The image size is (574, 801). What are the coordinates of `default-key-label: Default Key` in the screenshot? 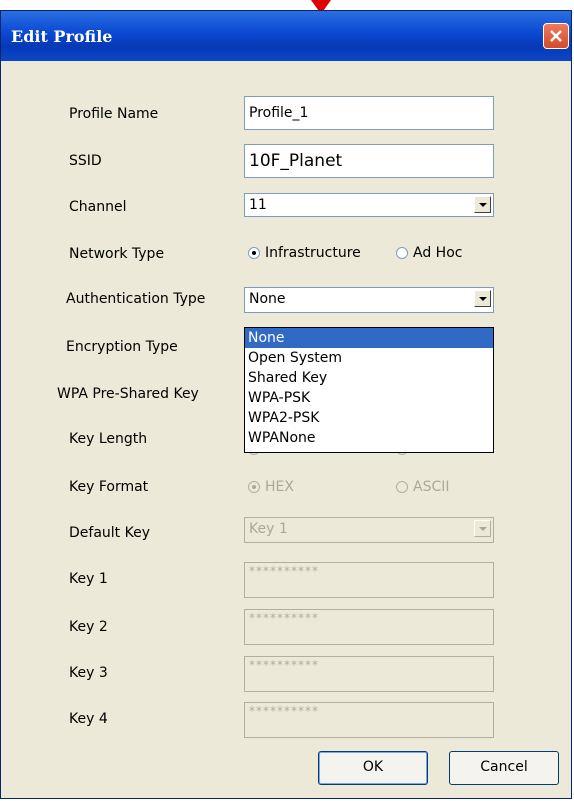 It's located at (109, 533).